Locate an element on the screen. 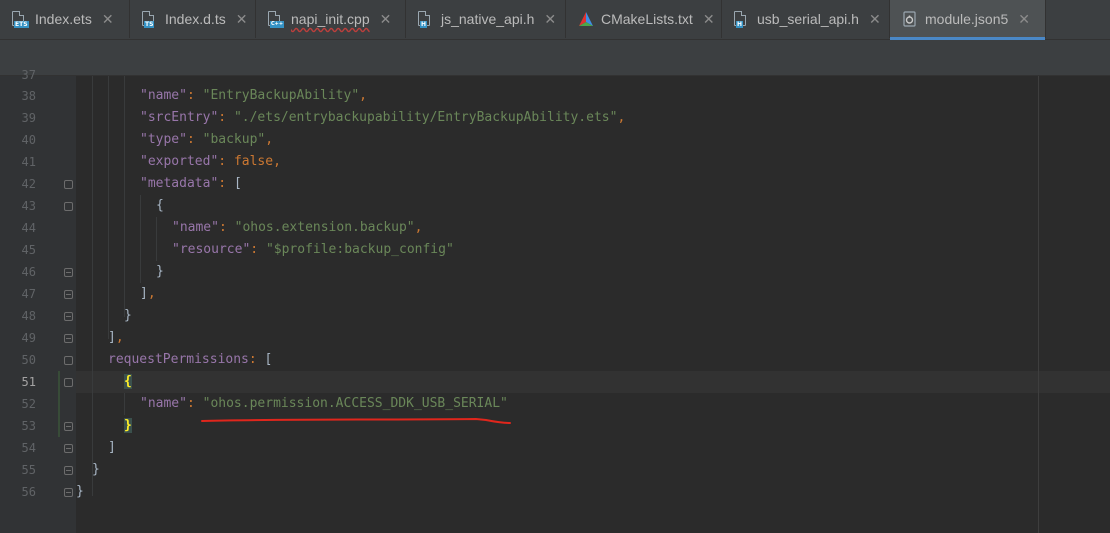  line-number: 37 is located at coordinates (28, 75).